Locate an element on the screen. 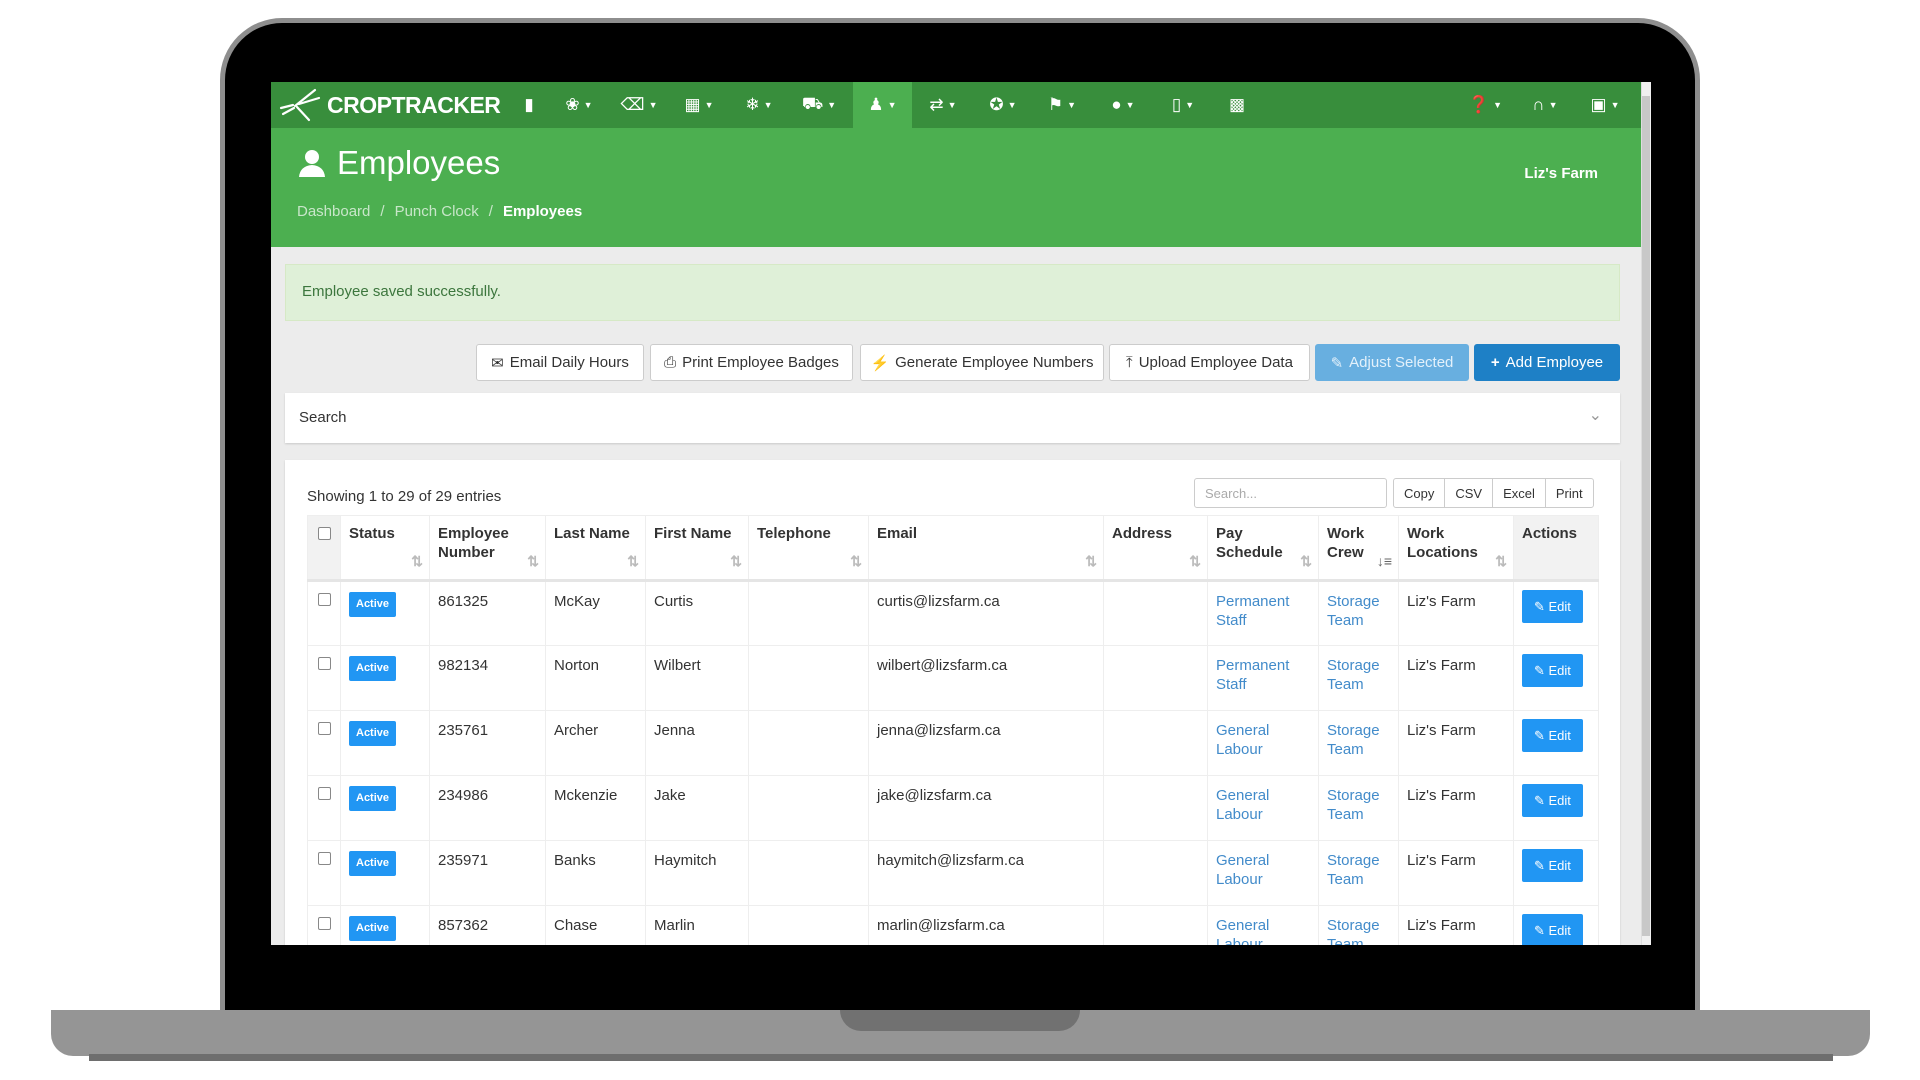 The width and height of the screenshot is (1920, 1080). page-title: Employees is located at coordinates (398, 163).